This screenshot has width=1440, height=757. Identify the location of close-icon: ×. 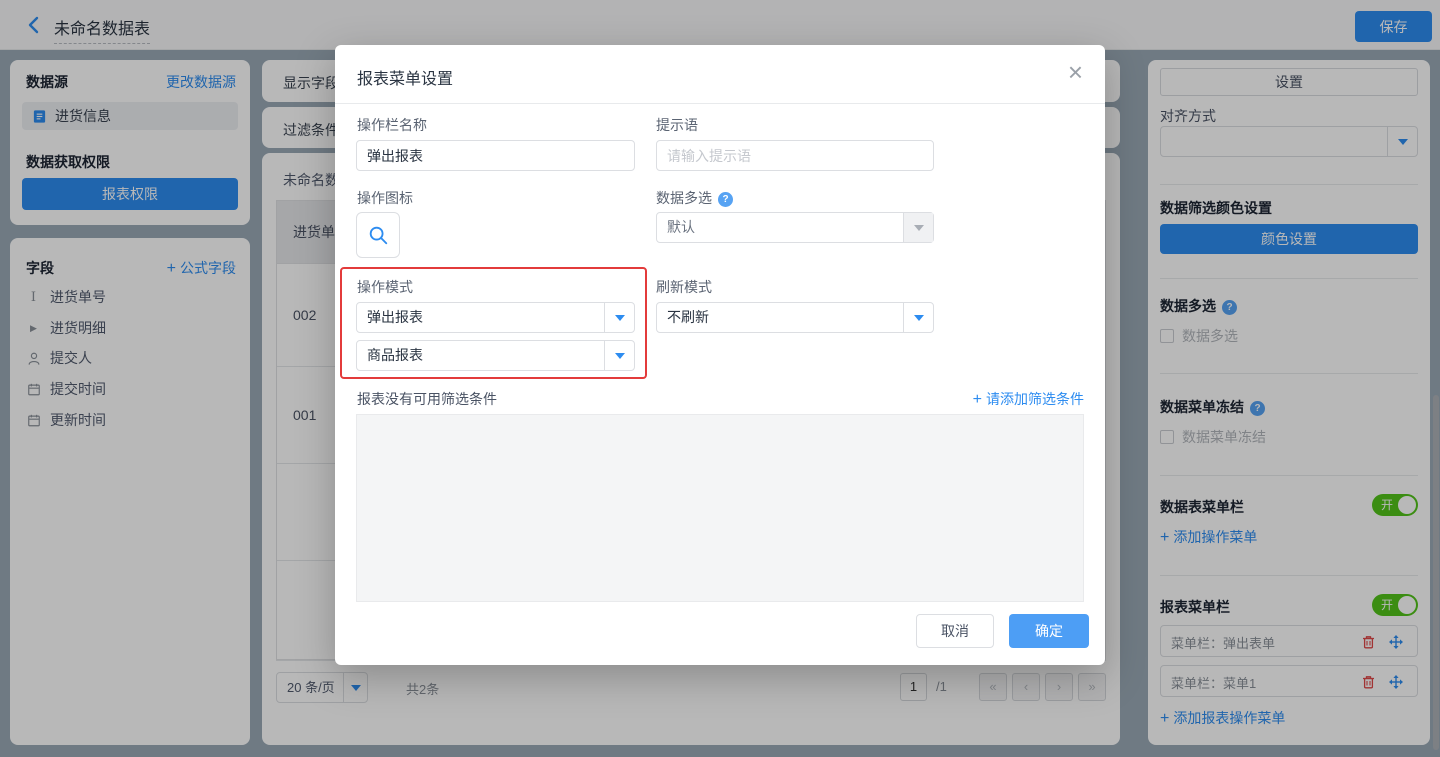
(1075, 72).